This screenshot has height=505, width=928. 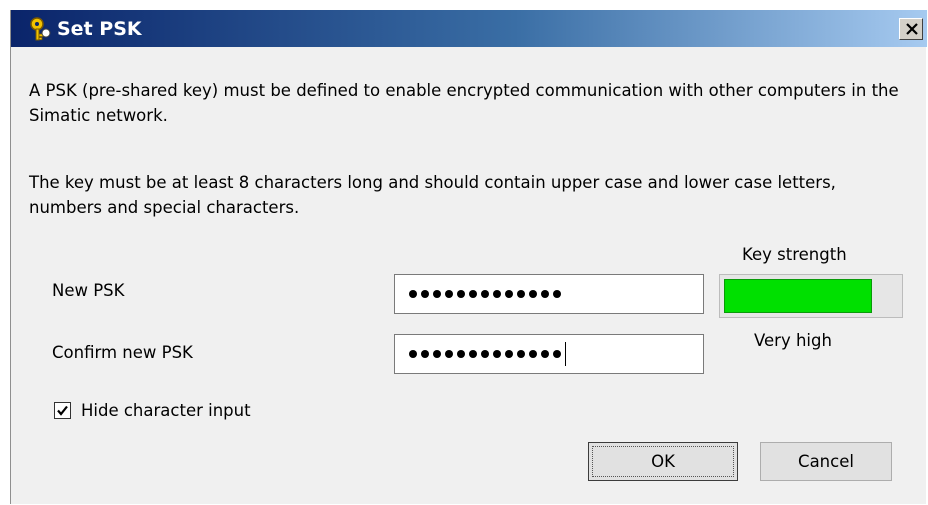 What do you see at coordinates (565, 354) in the screenshot?
I see `text-caret` at bounding box center [565, 354].